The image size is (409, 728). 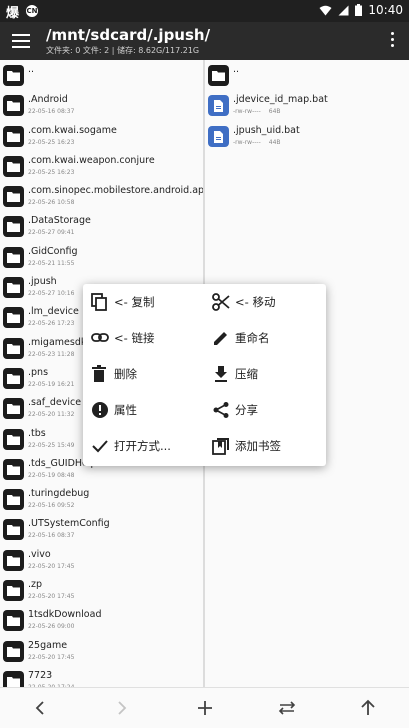 What do you see at coordinates (51, 233) in the screenshot?
I see `item-date: 22-05-27 09:41` at bounding box center [51, 233].